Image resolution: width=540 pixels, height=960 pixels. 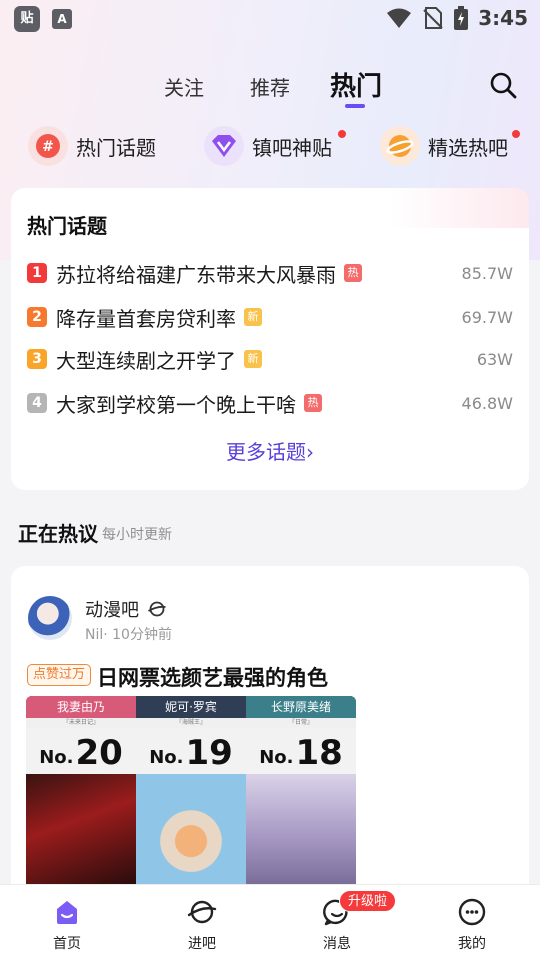 What do you see at coordinates (270, 359) in the screenshot?
I see `topic-row-3: 3 大型连续剧之开学了 新 63W` at bounding box center [270, 359].